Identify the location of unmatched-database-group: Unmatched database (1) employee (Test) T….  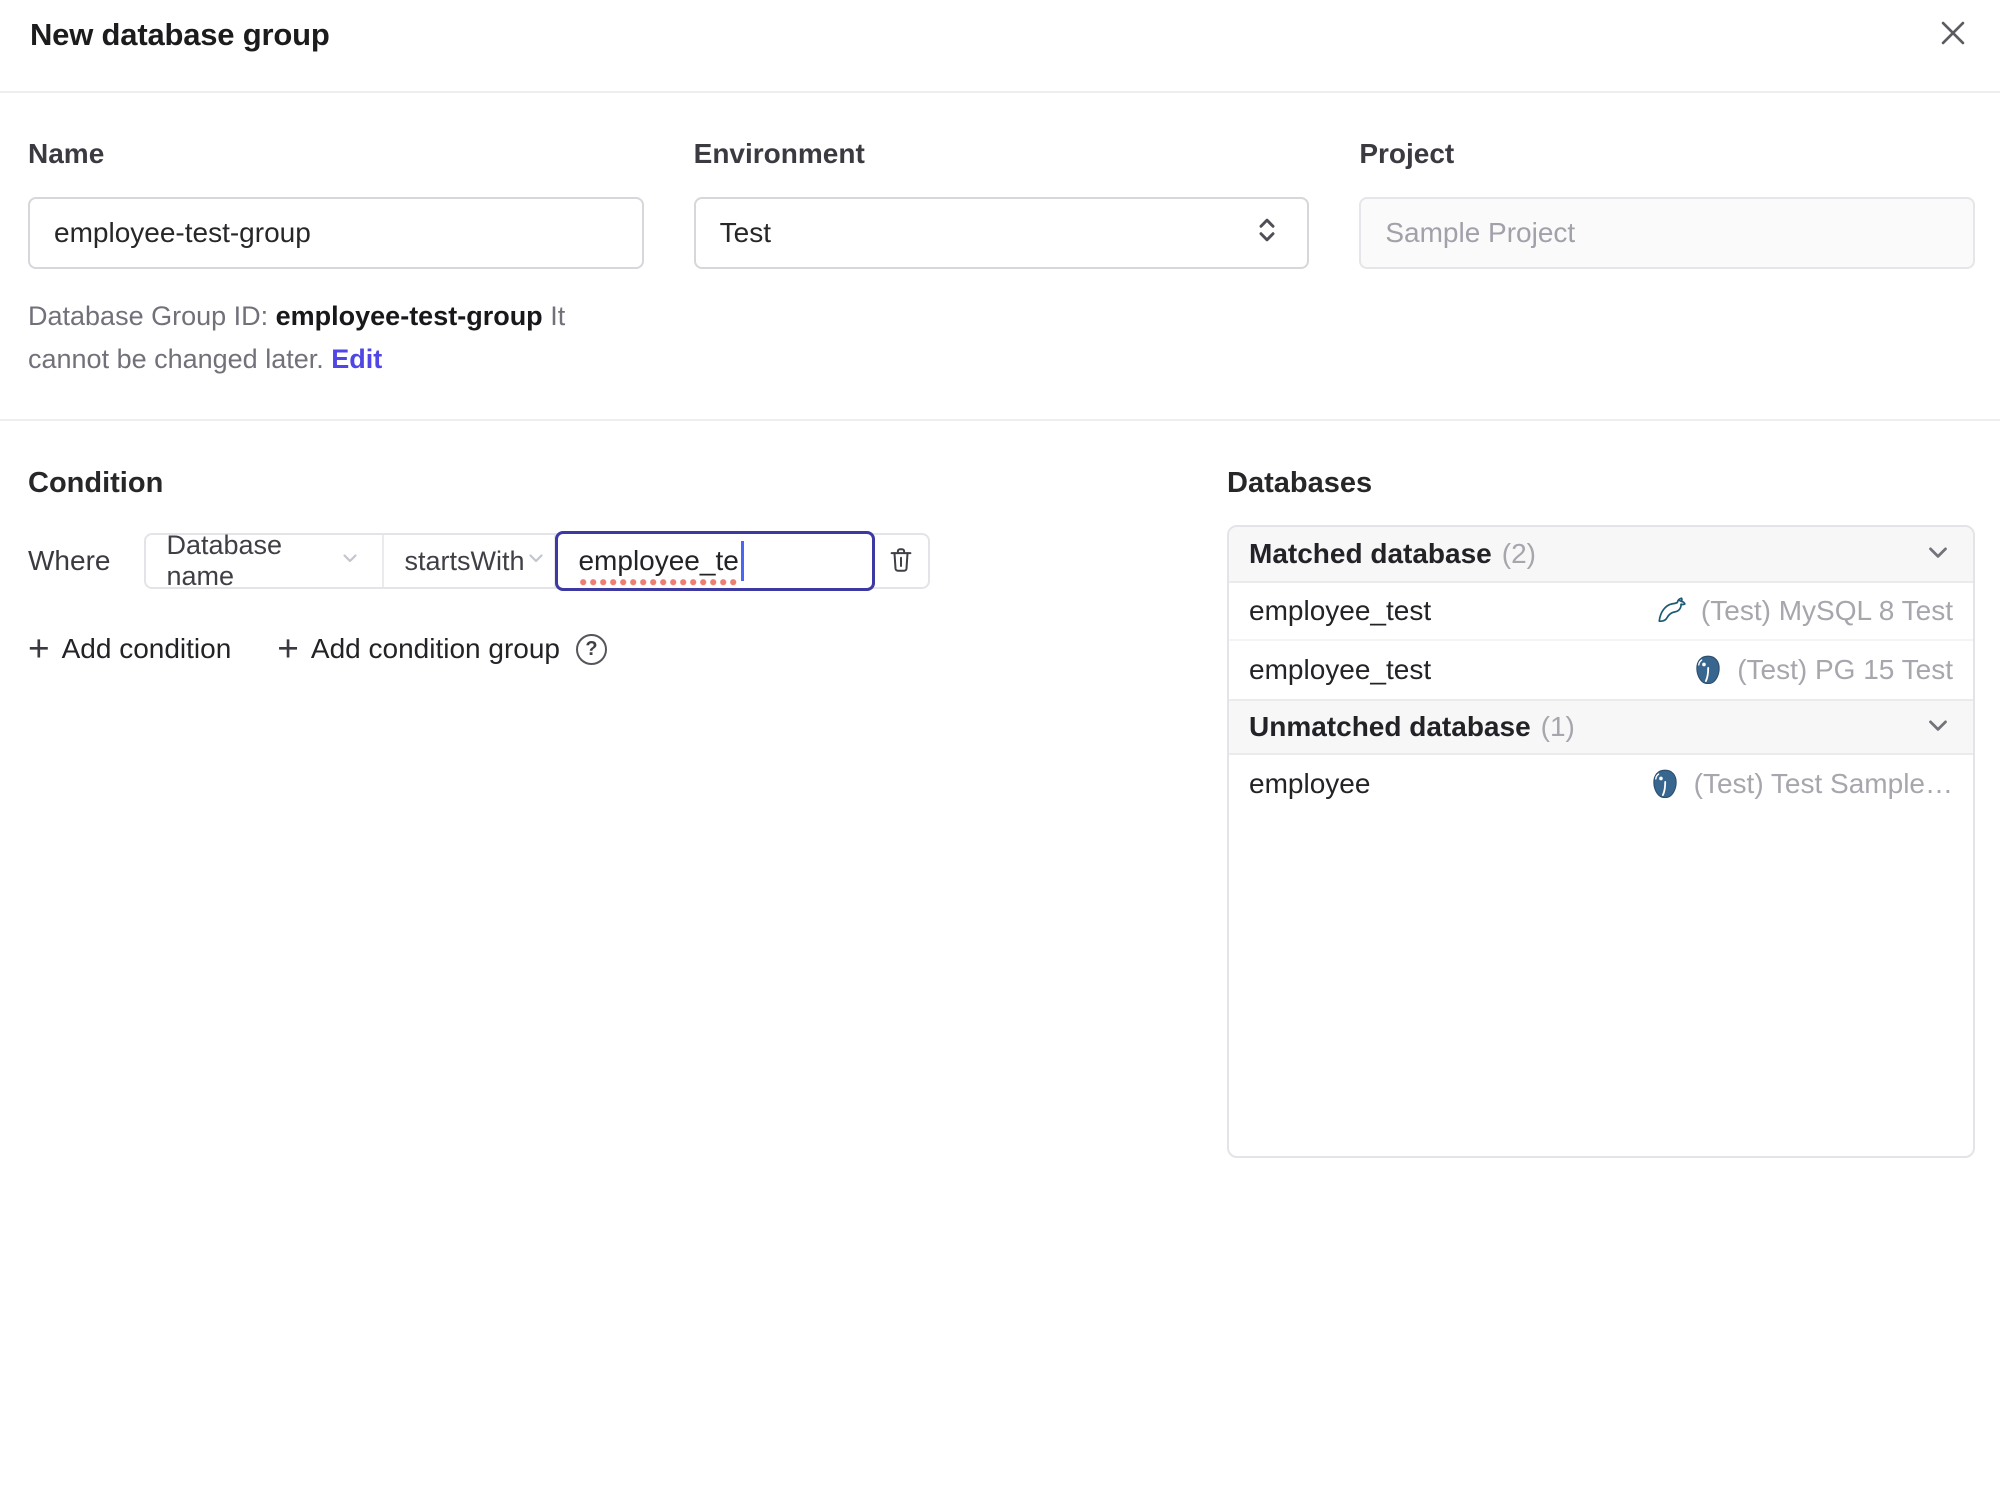
(1601, 756).